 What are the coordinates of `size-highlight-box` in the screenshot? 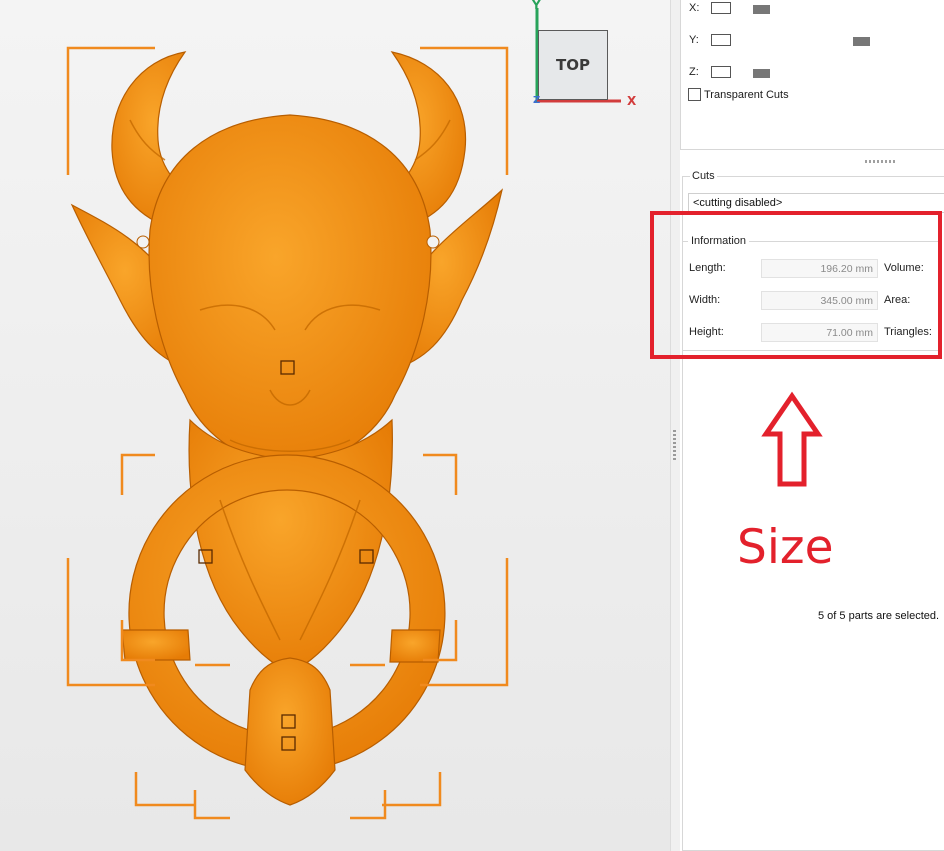 It's located at (796, 285).